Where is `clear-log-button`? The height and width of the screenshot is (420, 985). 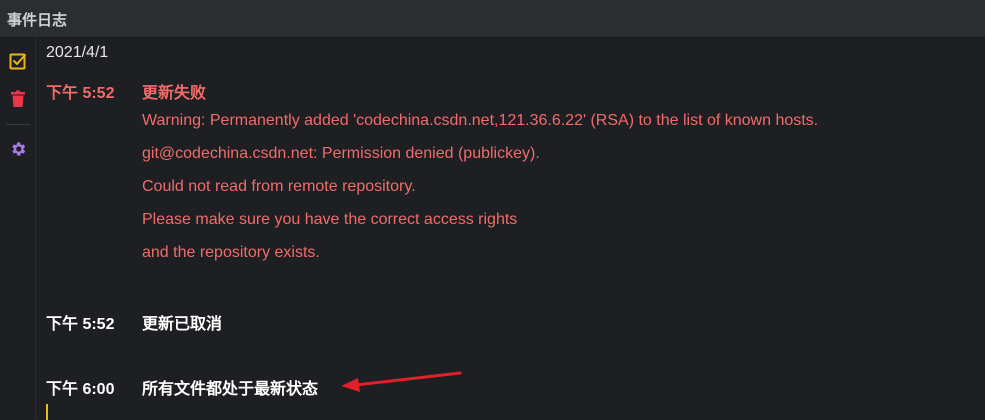 clear-log-button is located at coordinates (18, 99).